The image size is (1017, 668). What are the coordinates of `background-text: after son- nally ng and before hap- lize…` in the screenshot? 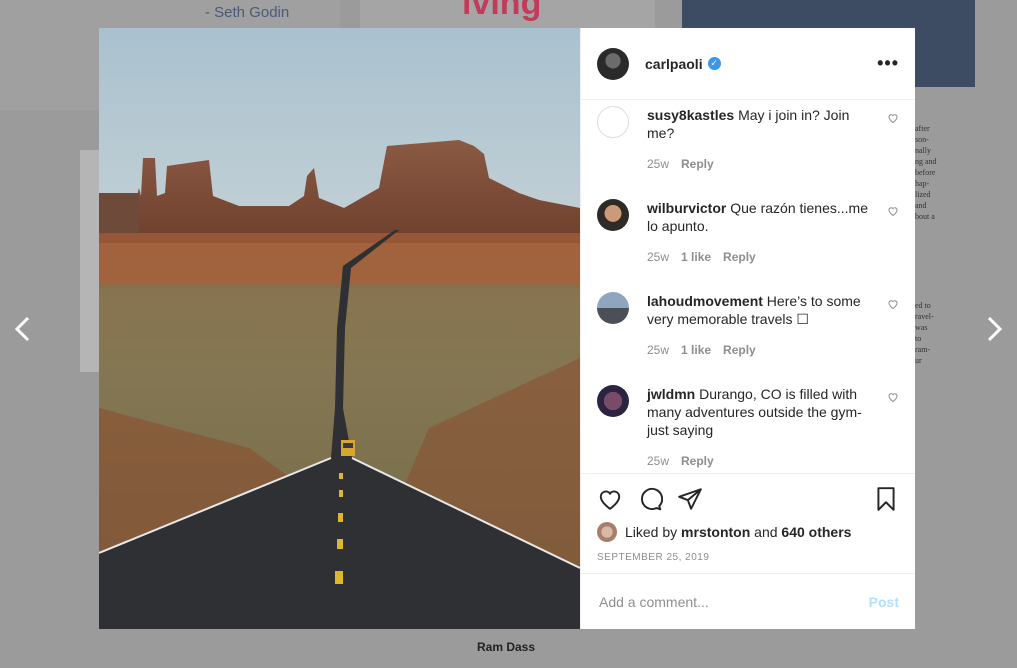 It's located at (926, 172).